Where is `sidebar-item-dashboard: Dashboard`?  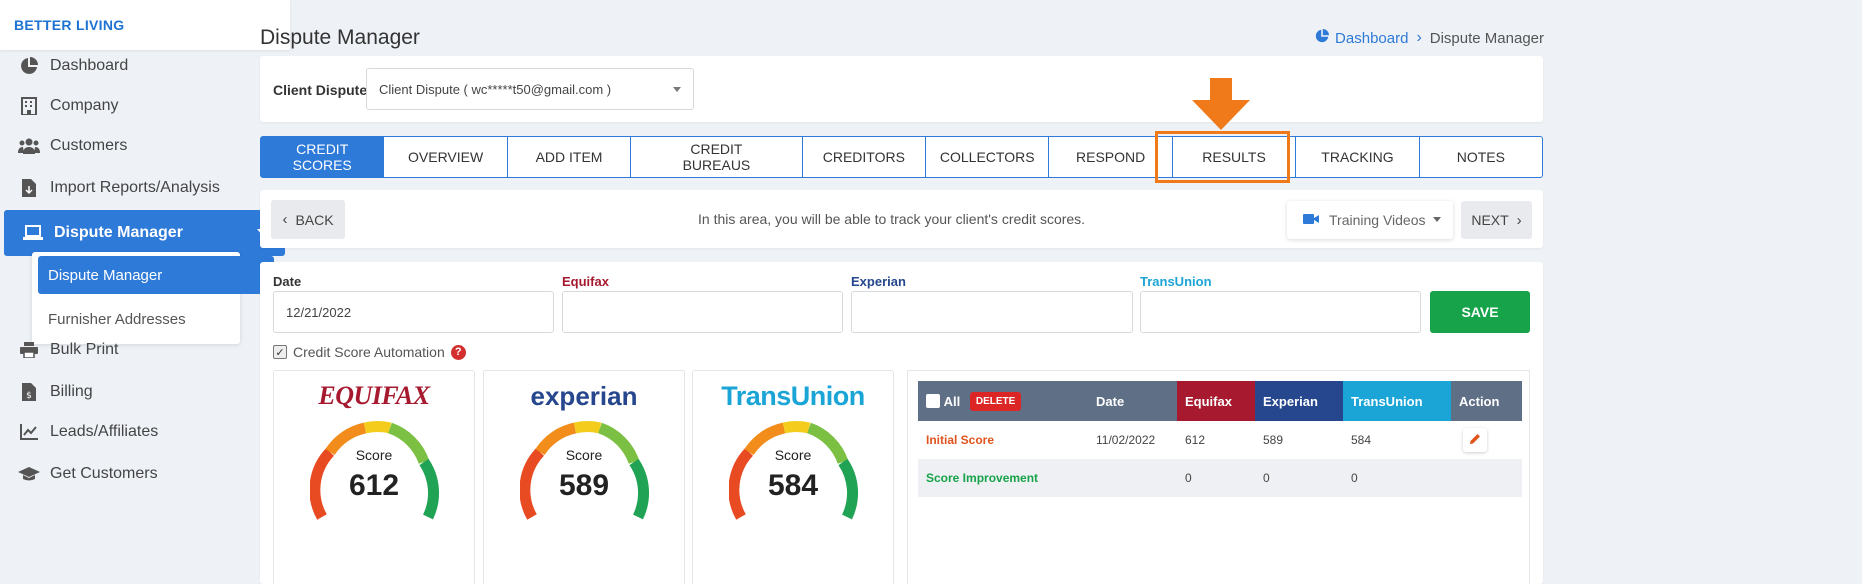
sidebar-item-dashboard: Dashboard is located at coordinates (145, 66).